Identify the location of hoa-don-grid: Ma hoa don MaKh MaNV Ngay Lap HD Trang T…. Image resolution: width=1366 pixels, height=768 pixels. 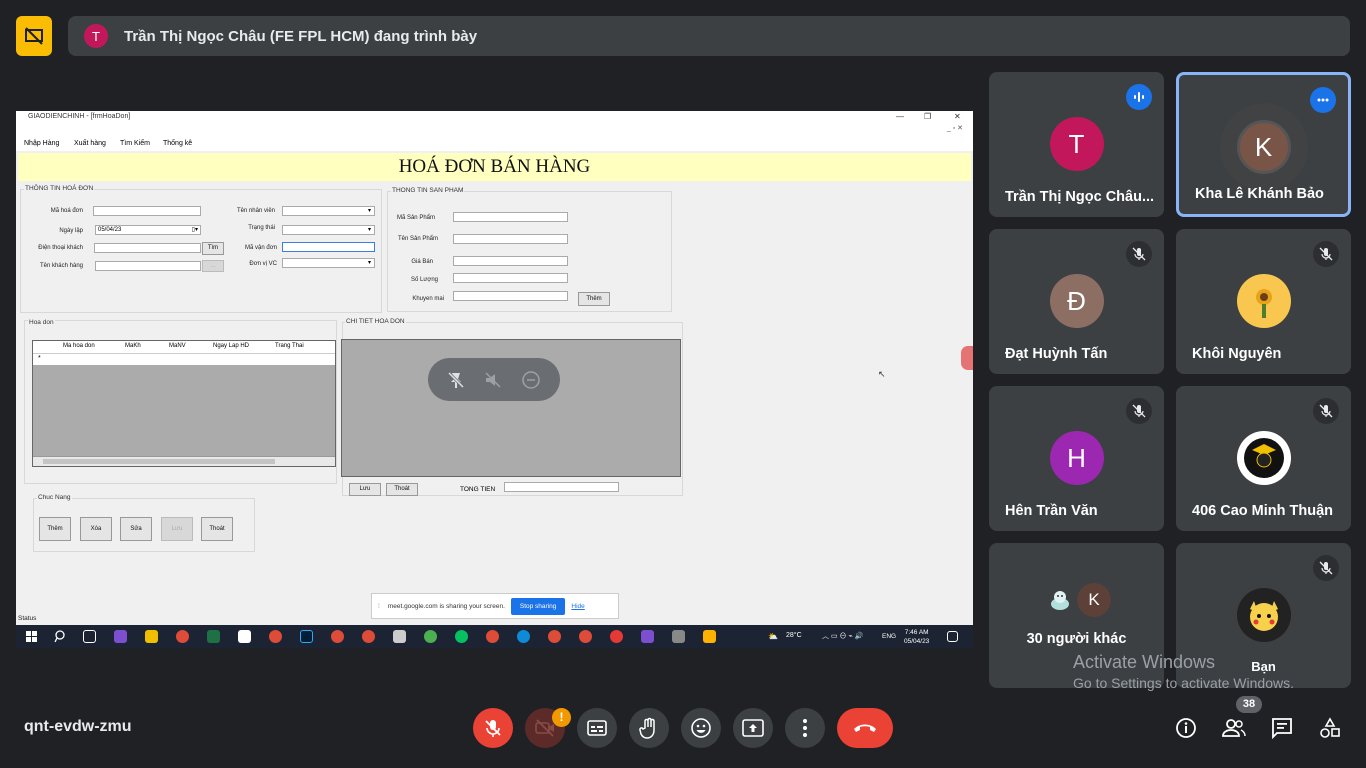
(184, 403).